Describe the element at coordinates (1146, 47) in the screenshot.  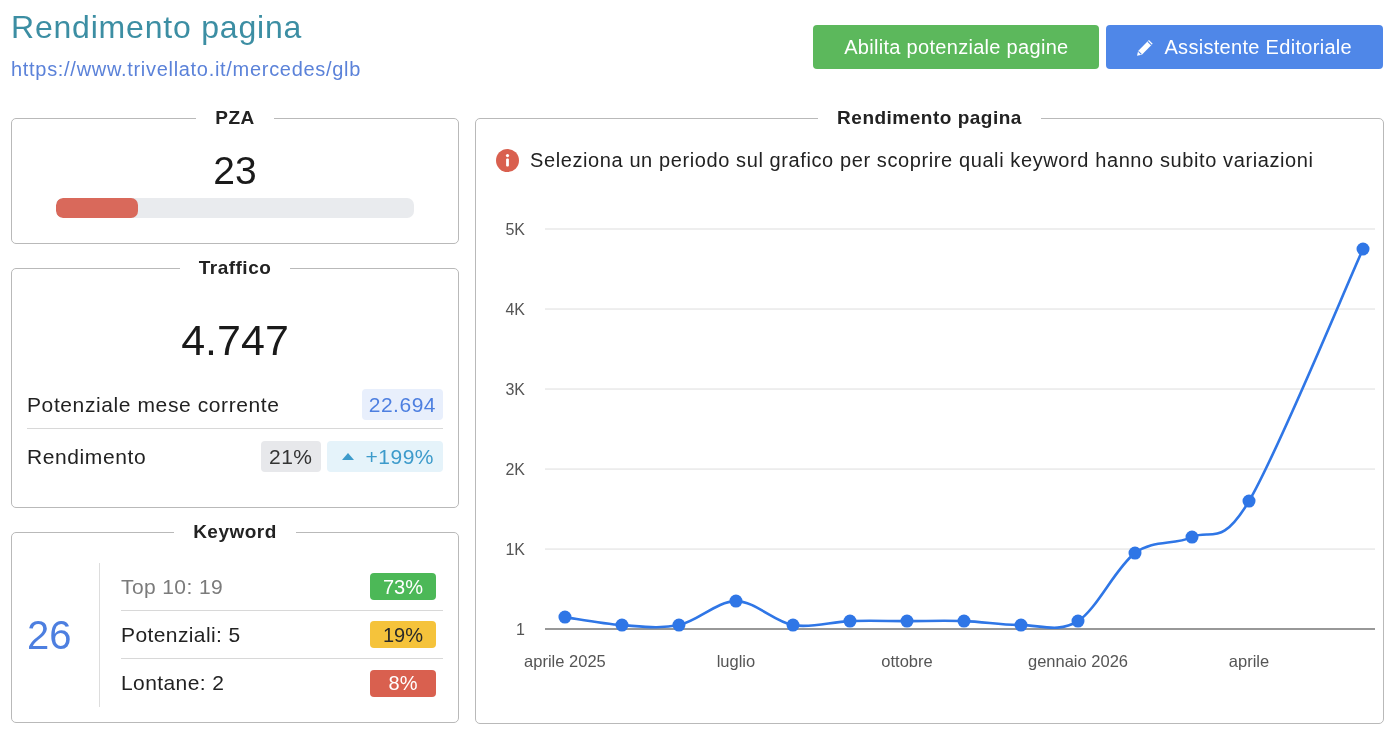
I see `pencil-icon` at that location.